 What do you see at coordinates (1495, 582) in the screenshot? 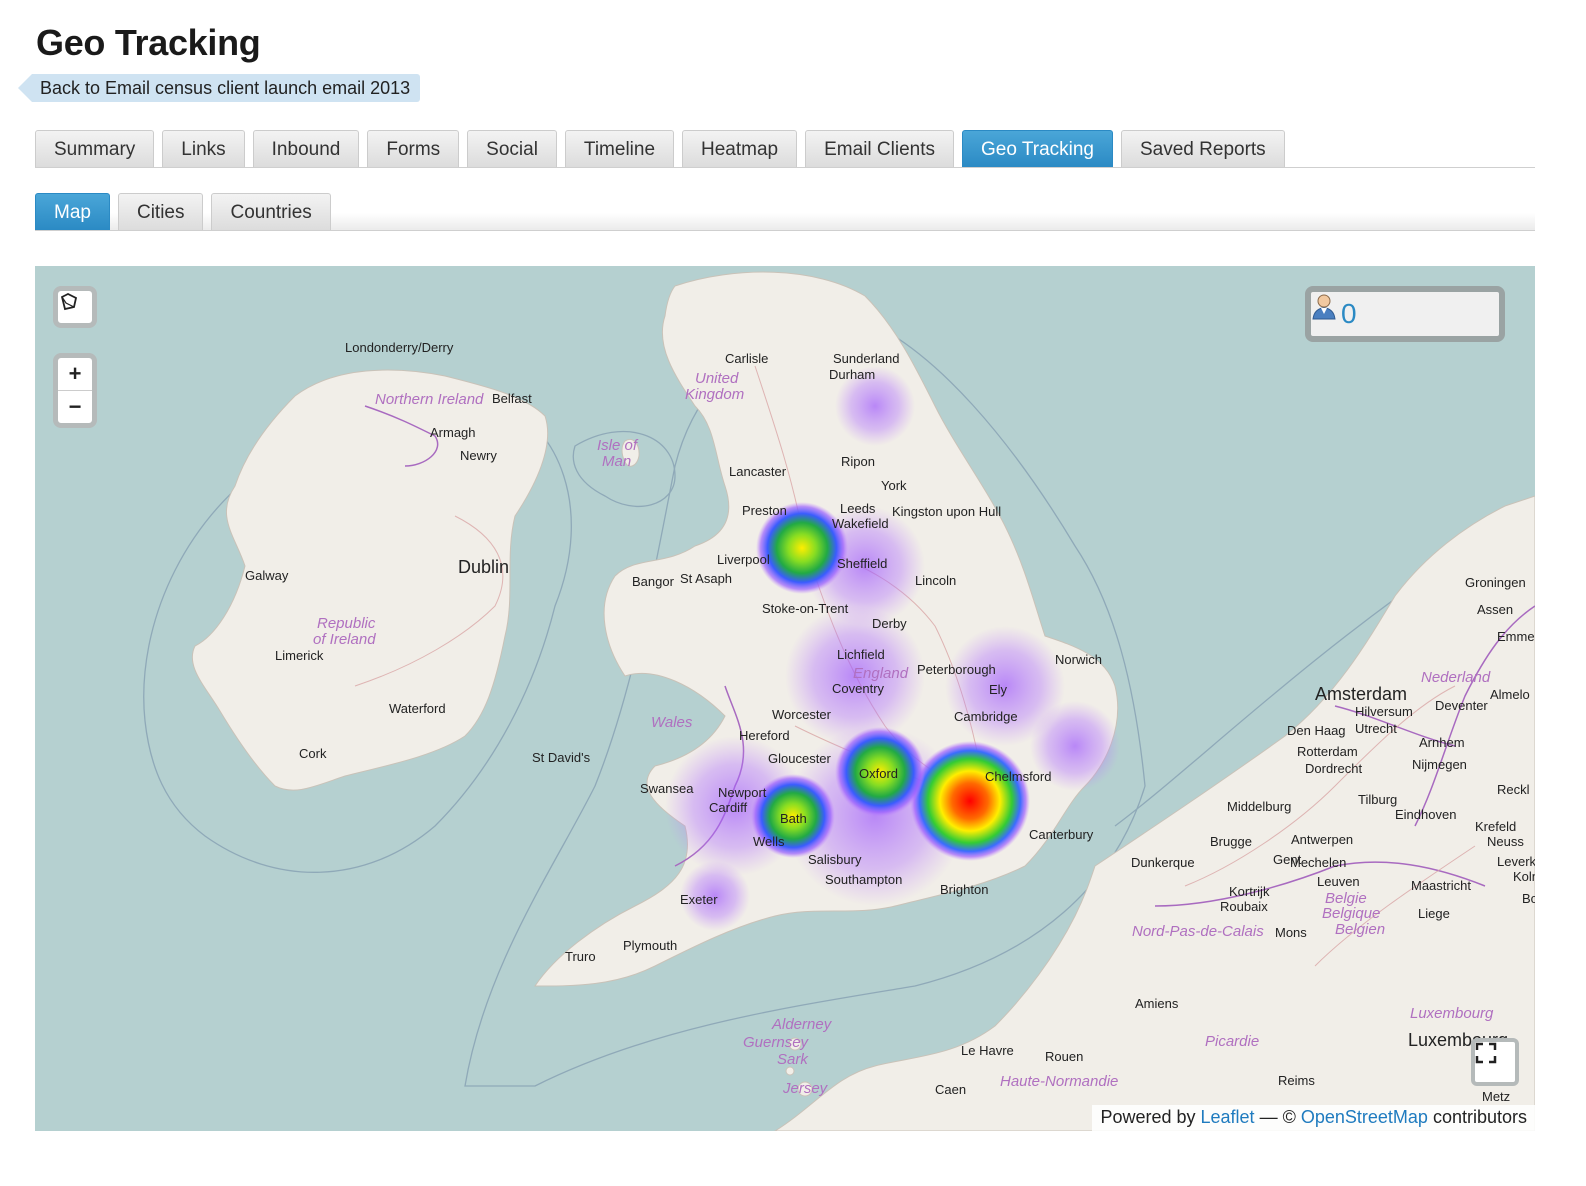
I see `map-place-label: Groningen` at bounding box center [1495, 582].